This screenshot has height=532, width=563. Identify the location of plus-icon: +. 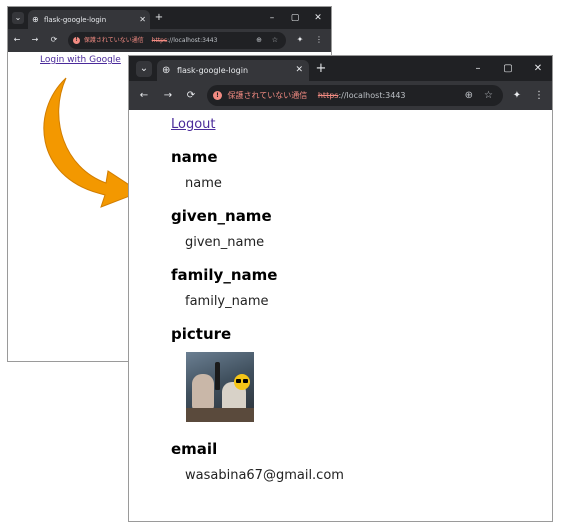
(321, 68).